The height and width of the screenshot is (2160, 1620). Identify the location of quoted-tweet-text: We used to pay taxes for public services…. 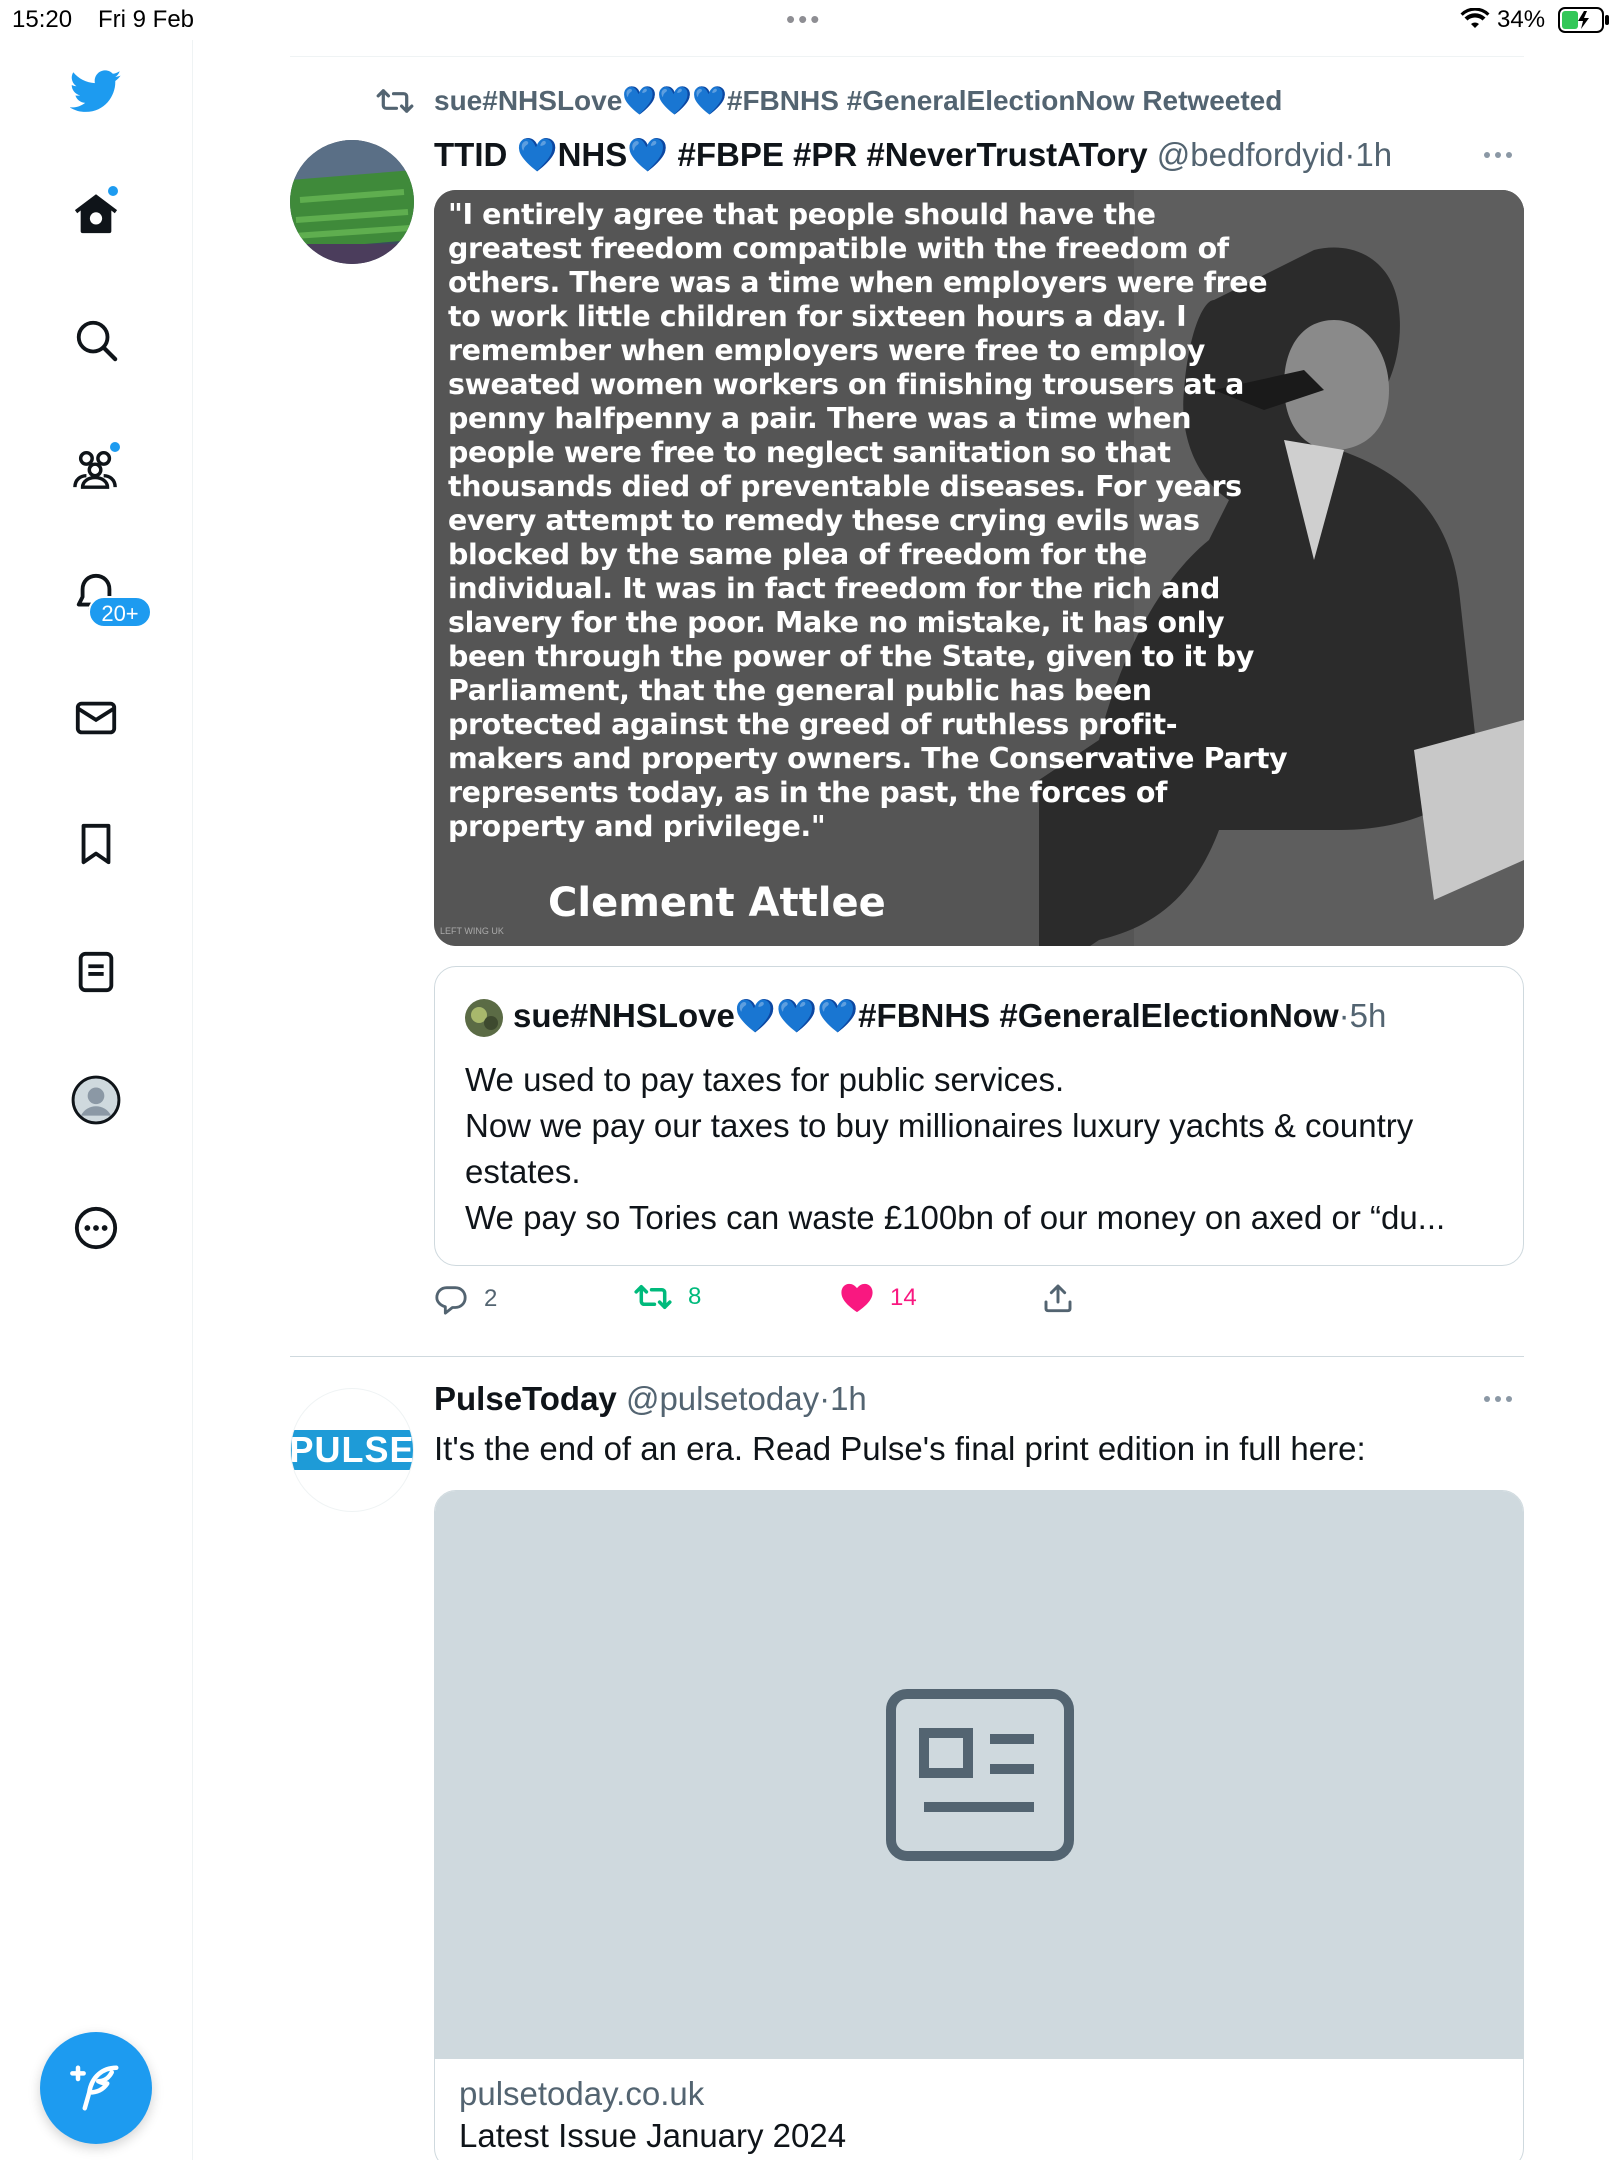
(980, 1149).